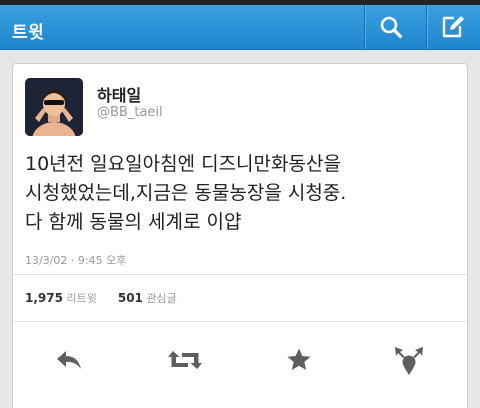 The image size is (480, 408). I want to click on compose-button, so click(452, 27).